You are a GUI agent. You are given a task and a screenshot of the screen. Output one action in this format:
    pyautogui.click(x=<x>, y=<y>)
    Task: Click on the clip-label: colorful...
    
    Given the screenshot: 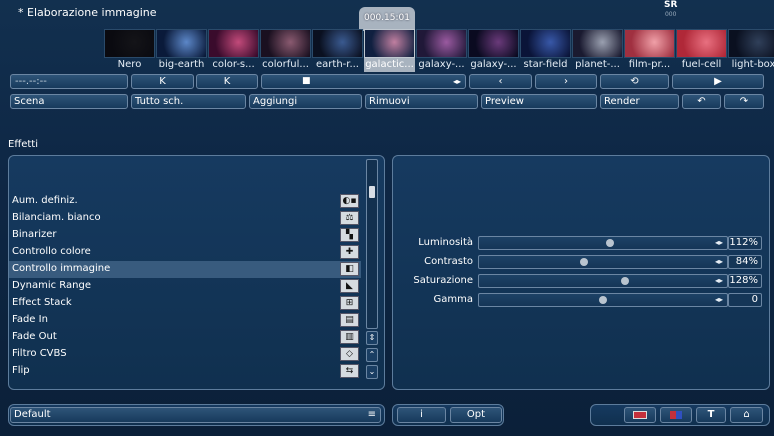 What is the action you would take?
    pyautogui.click(x=285, y=64)
    